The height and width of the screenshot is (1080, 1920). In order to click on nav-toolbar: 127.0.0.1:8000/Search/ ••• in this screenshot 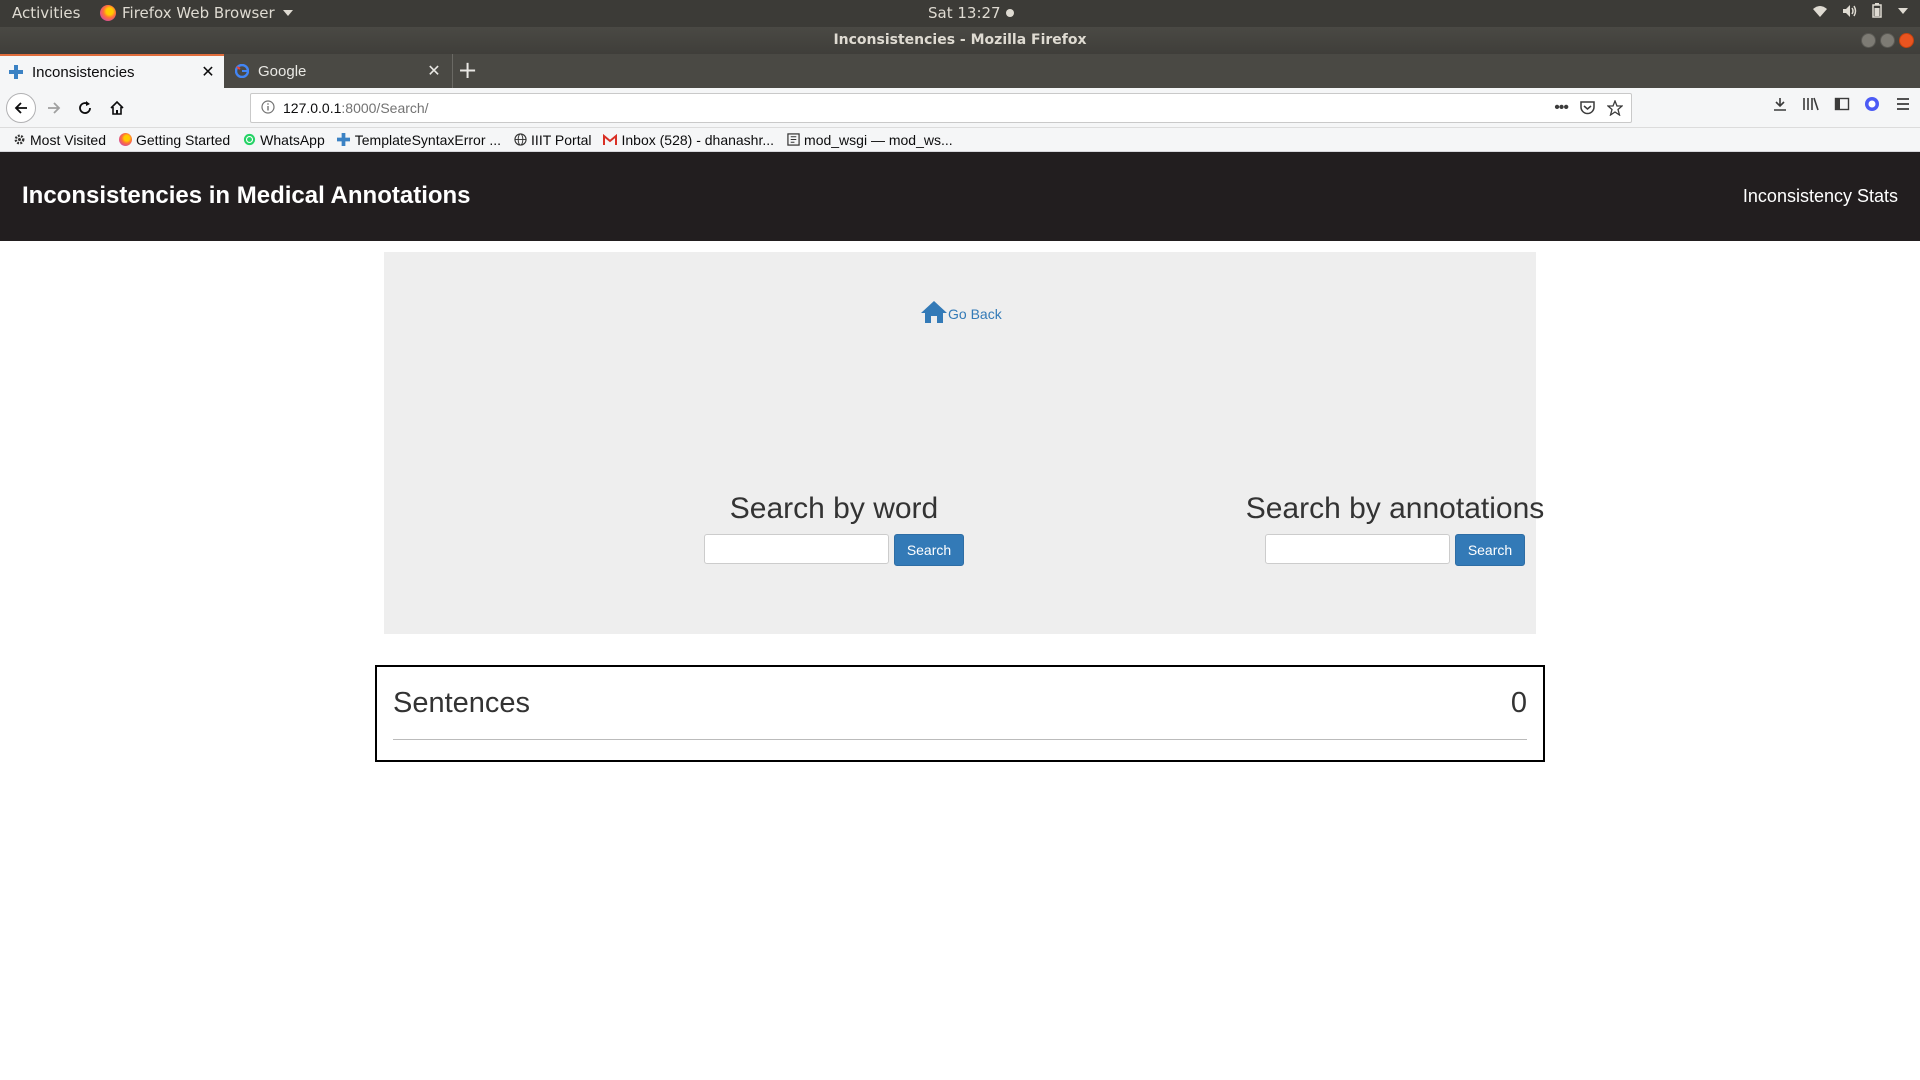, I will do `click(960, 108)`.